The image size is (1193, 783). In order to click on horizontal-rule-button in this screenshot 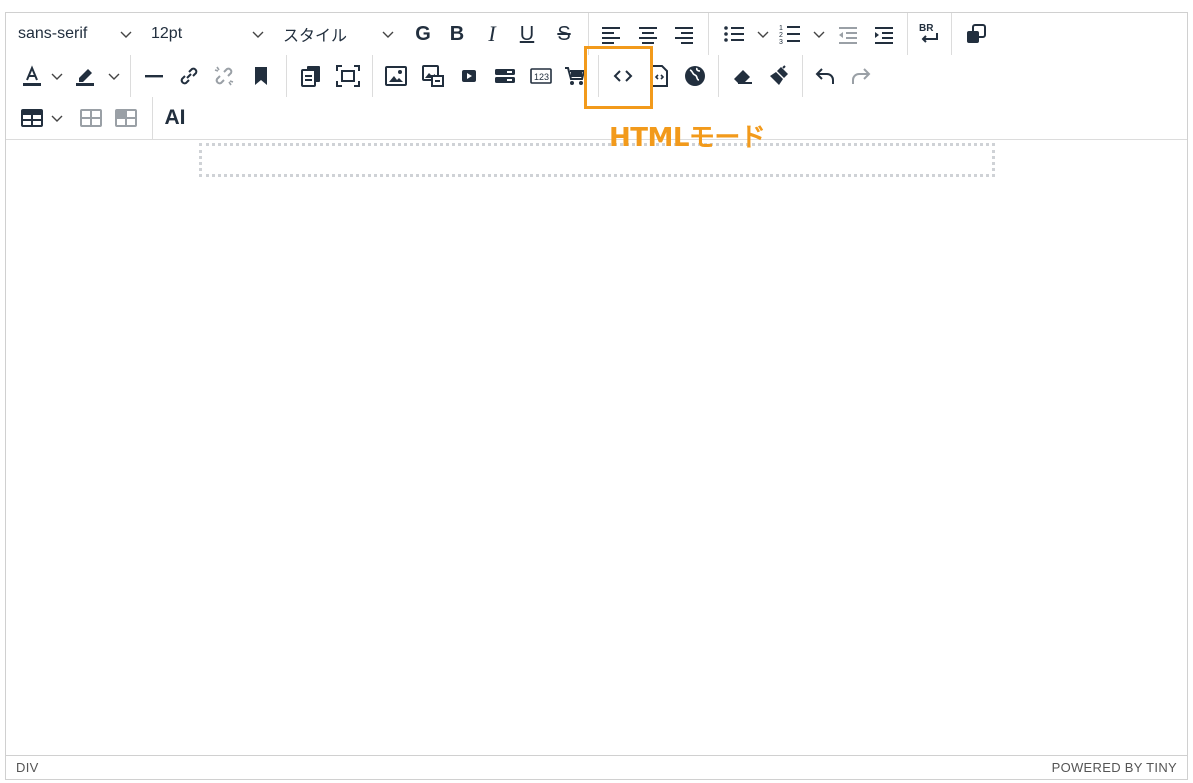, I will do `click(154, 76)`.